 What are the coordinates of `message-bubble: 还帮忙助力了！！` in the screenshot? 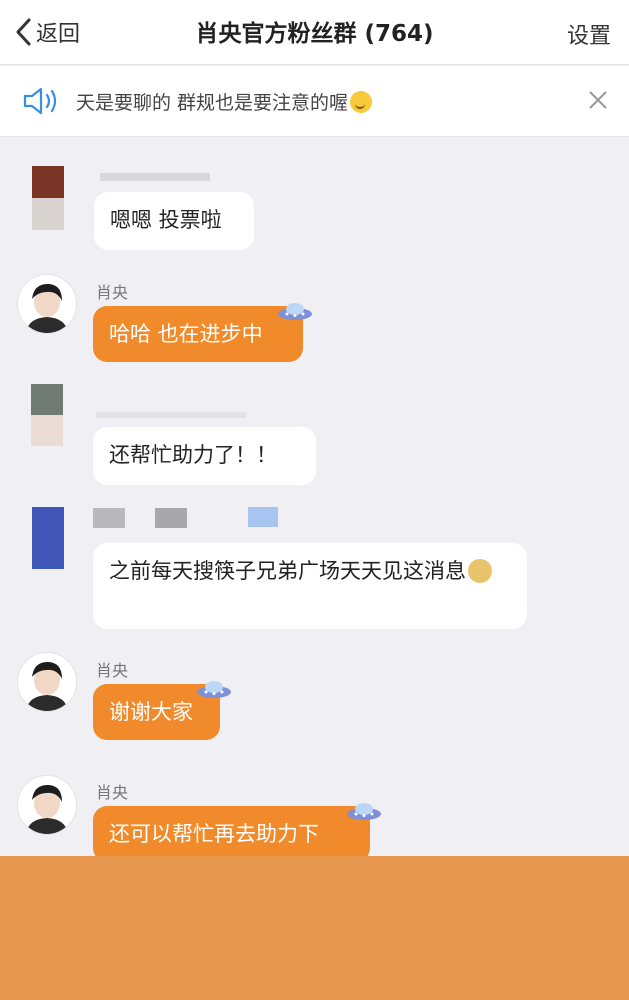 It's located at (204, 456).